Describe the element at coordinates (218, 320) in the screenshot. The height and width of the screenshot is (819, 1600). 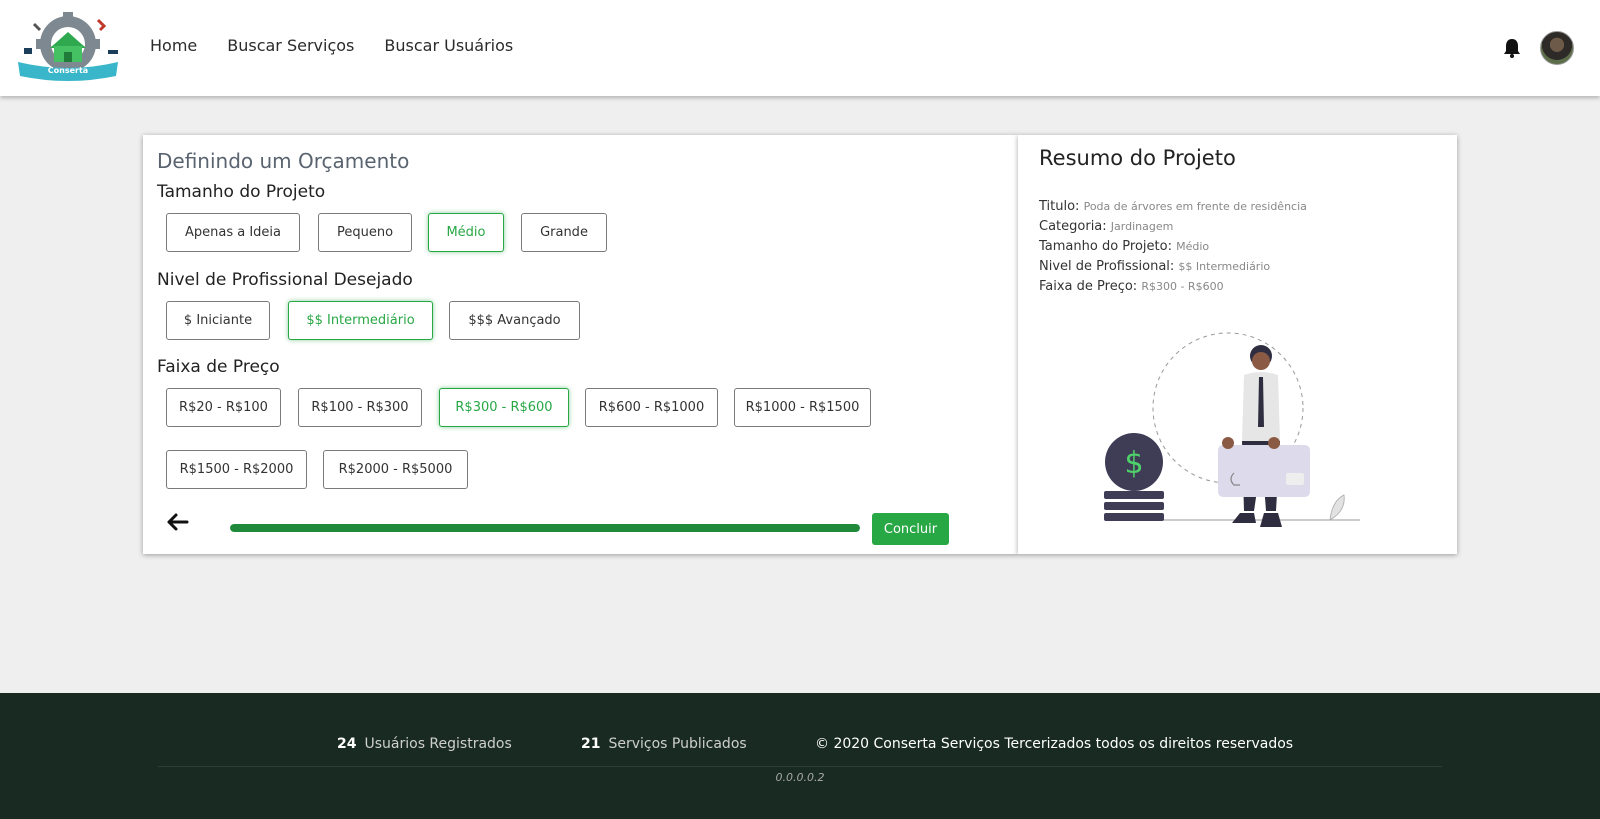
I see `level-option-iniciante: $ Iniciante` at that location.